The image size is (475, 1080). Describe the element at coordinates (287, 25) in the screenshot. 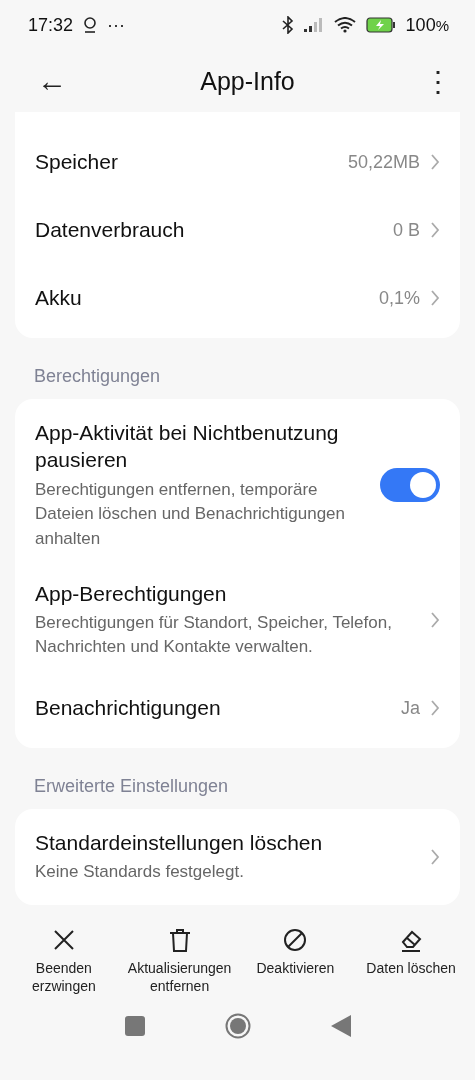

I see `bluetooth-icon` at that location.